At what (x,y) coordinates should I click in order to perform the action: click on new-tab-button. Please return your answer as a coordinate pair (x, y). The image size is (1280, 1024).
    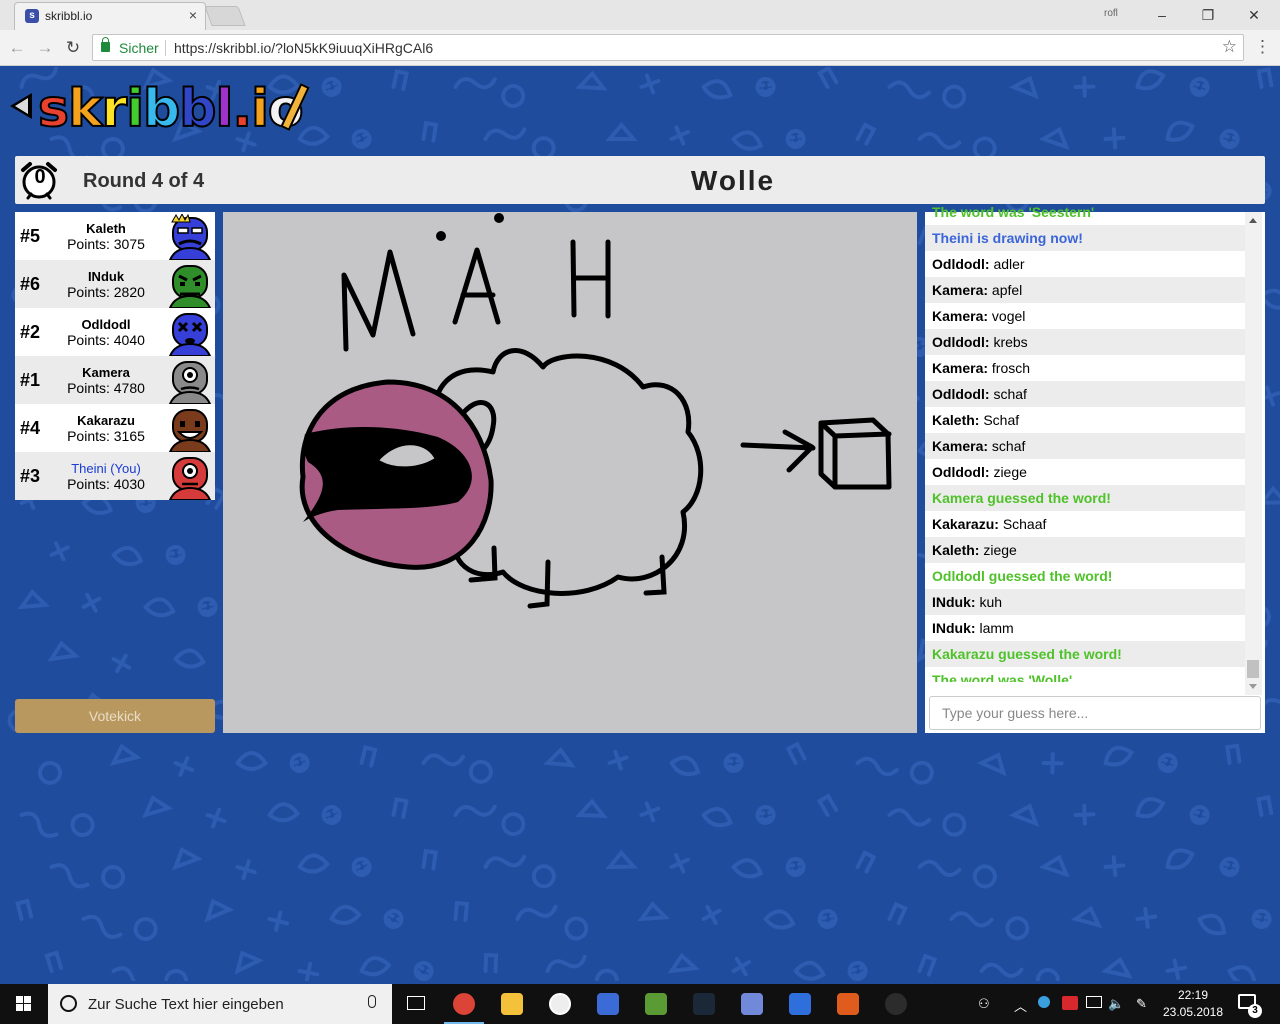
    Looking at the image, I should click on (225, 16).